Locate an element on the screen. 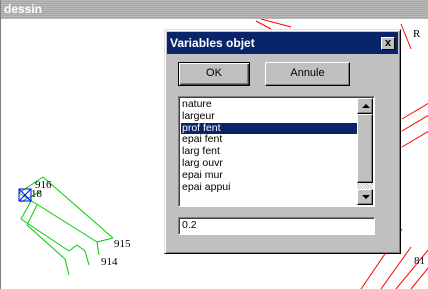 This screenshot has height=289, width=428. value-input: 0.2 is located at coordinates (276, 226).